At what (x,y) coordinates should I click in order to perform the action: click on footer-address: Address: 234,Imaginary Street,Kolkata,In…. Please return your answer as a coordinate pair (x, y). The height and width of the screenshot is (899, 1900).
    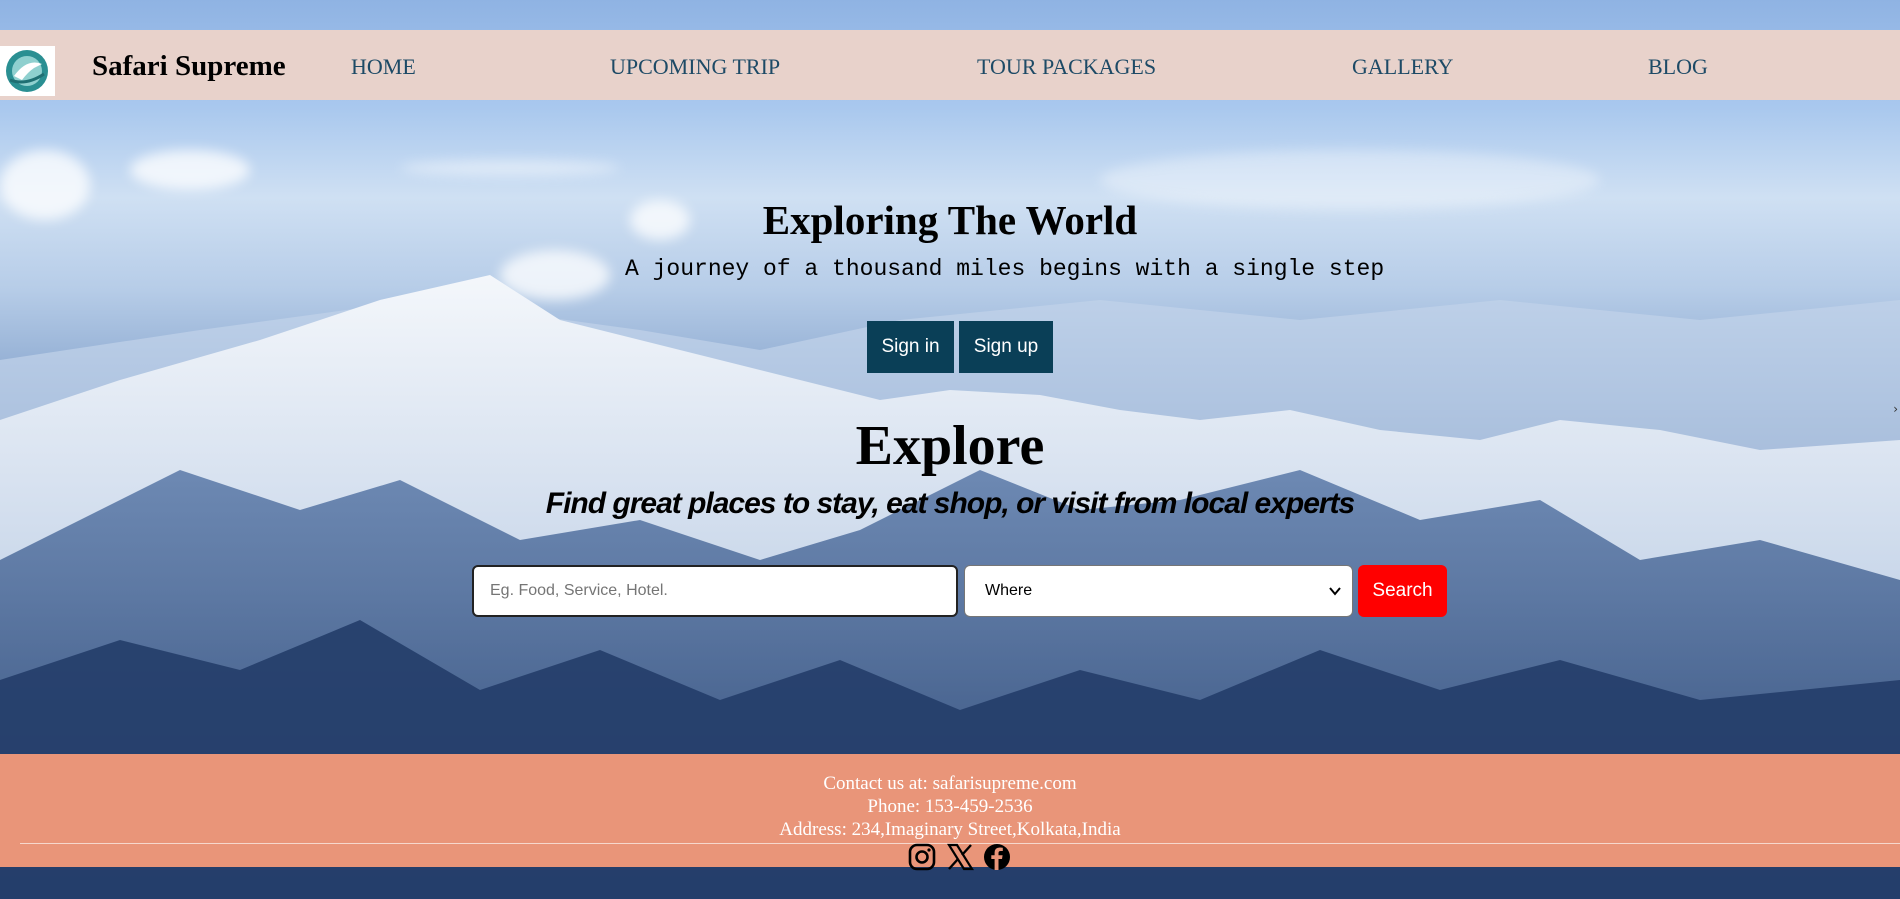
    Looking at the image, I should click on (950, 829).